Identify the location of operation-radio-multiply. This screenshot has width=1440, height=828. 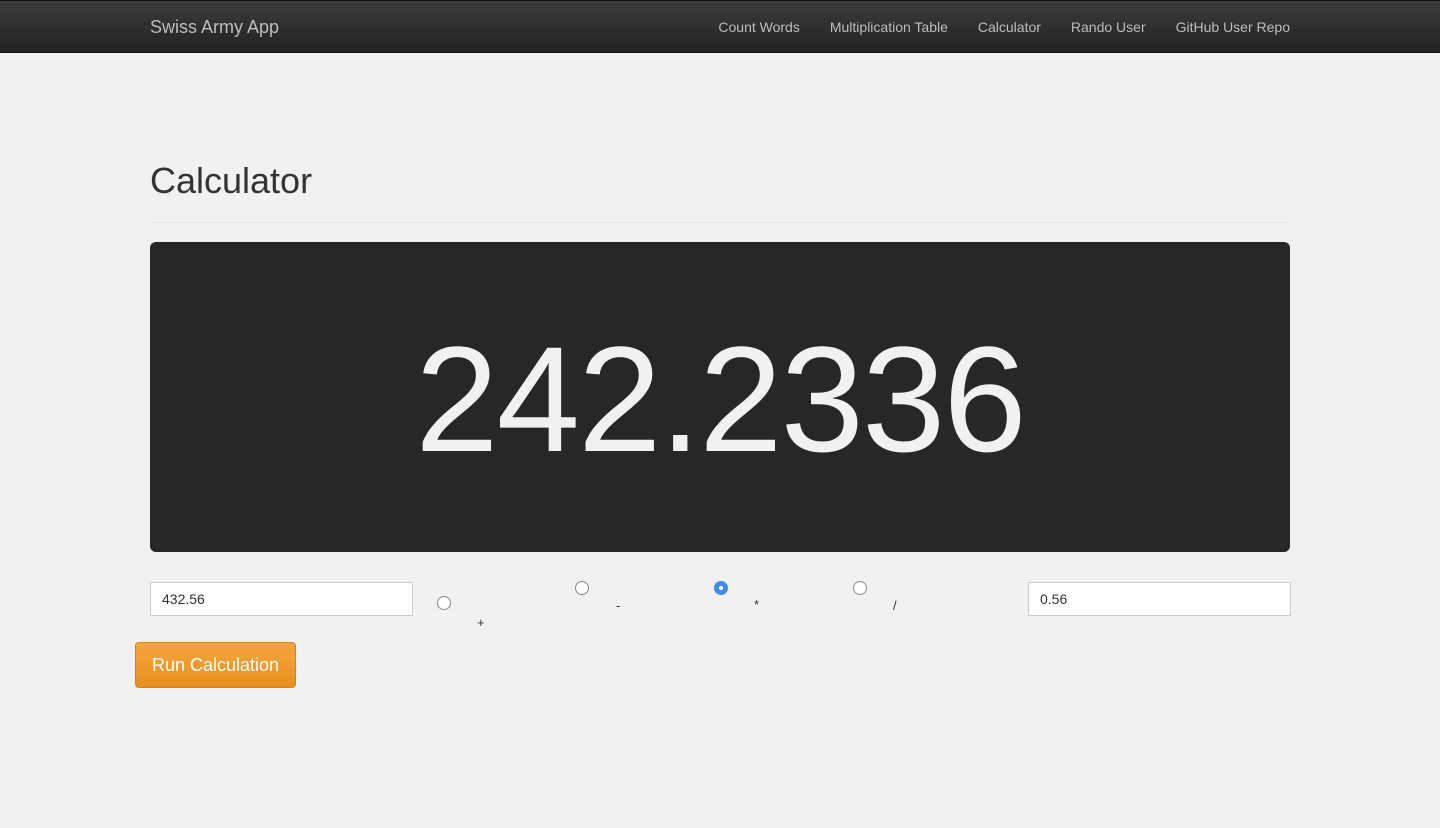
(721, 588).